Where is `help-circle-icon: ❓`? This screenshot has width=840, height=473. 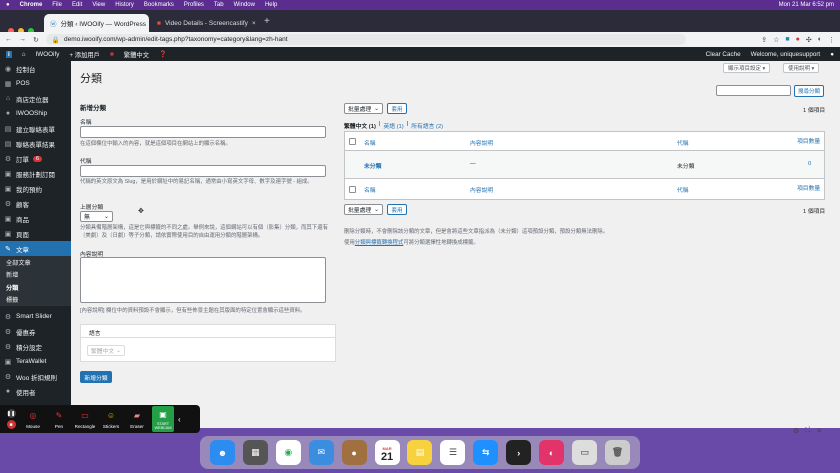
help-circle-icon: ❓ is located at coordinates (163, 54).